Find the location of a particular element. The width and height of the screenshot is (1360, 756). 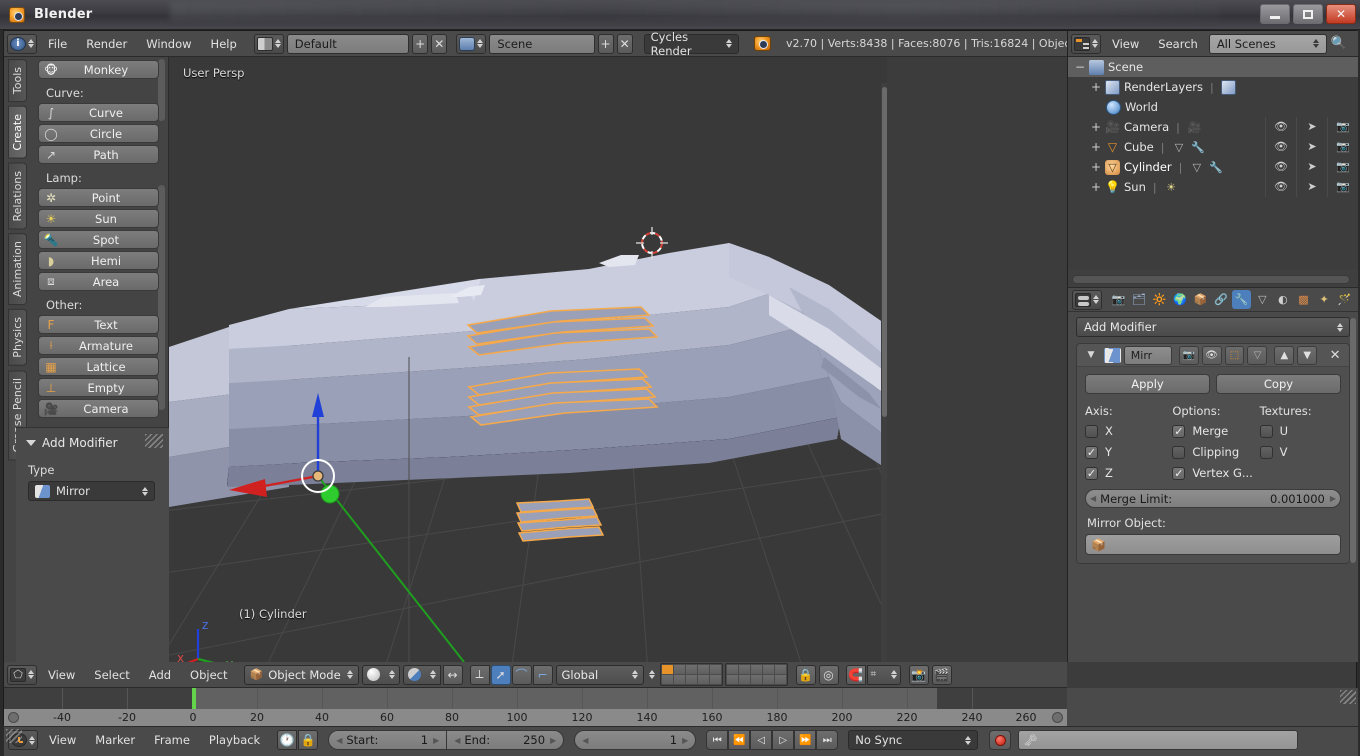

rotate-gizmo-icon: ➚ is located at coordinates (500, 674).